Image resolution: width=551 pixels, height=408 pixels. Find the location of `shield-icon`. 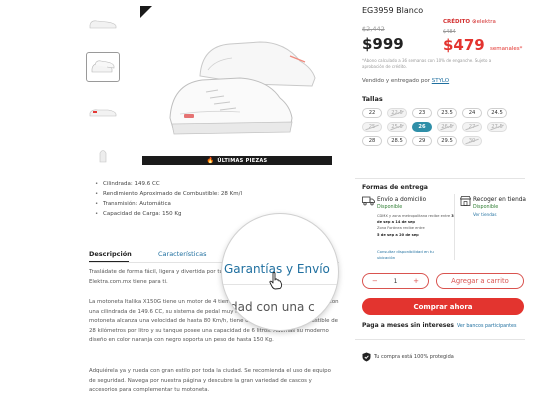

shield-icon is located at coordinates (366, 357).